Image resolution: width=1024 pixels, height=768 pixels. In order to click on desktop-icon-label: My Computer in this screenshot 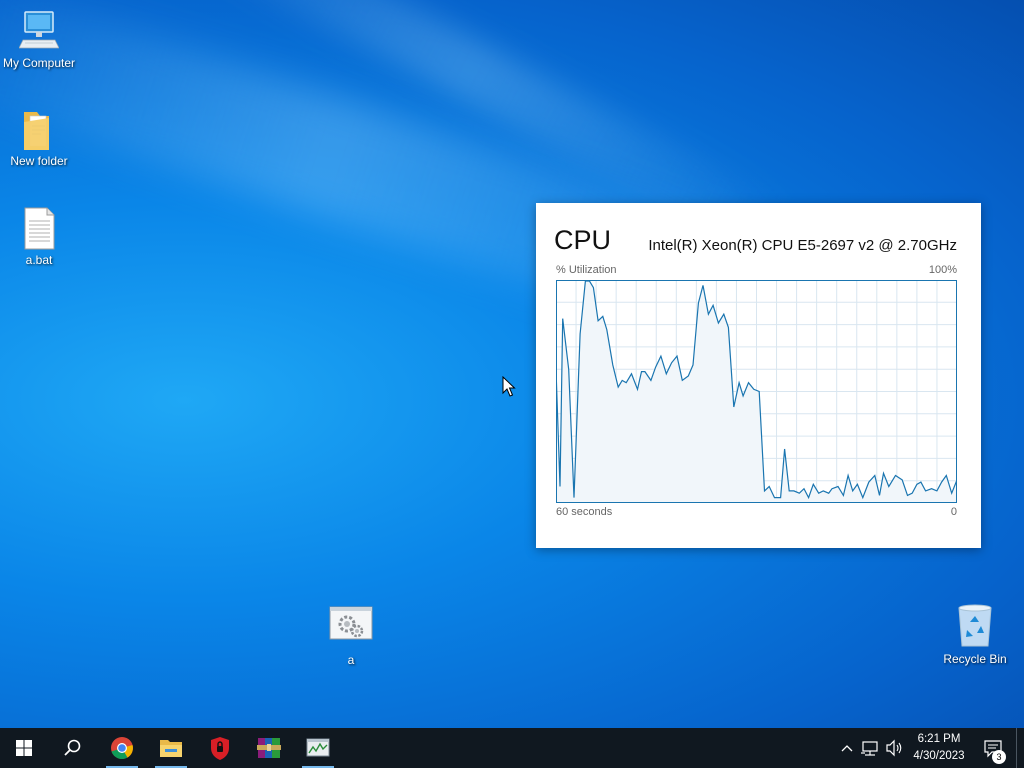, I will do `click(39, 63)`.